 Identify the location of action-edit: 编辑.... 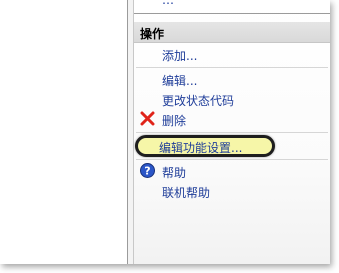
(179, 80).